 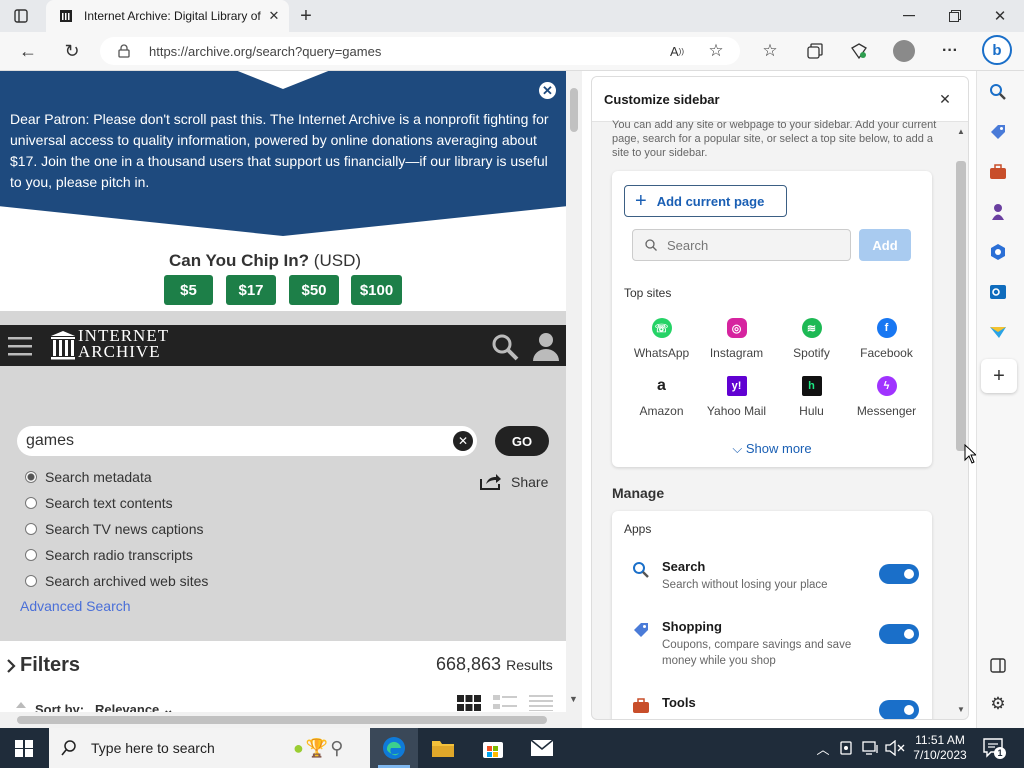 What do you see at coordinates (885, 245) in the screenshot?
I see `add-button: Add` at bounding box center [885, 245].